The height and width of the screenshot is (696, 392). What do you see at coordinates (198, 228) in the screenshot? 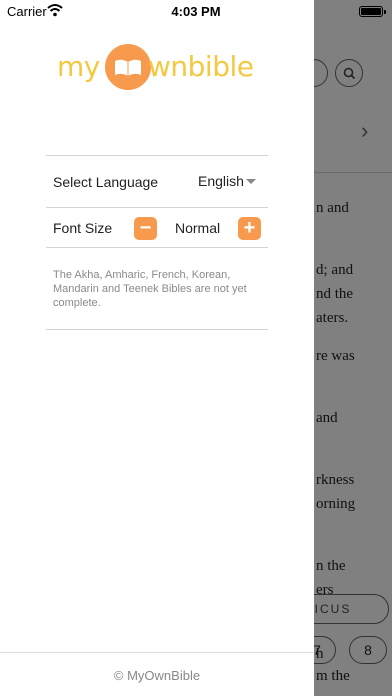
I see `font-size-value: Normal` at bounding box center [198, 228].